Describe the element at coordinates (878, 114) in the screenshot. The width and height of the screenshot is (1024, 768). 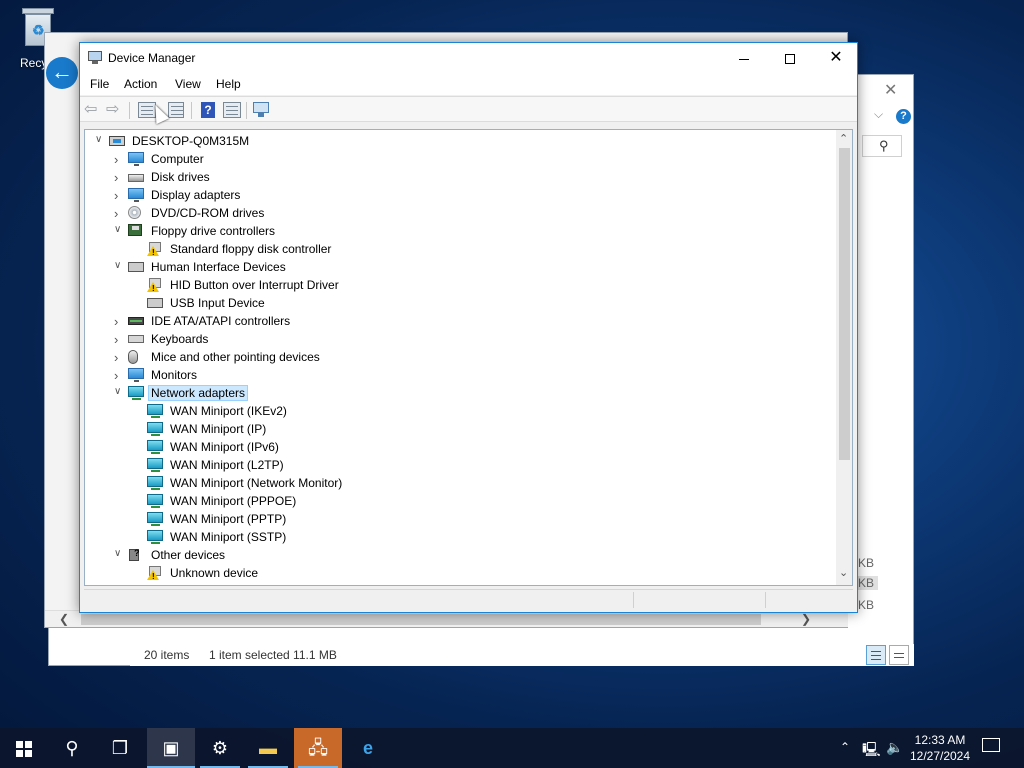
I see `chevron-down-icon: ⌵` at that location.